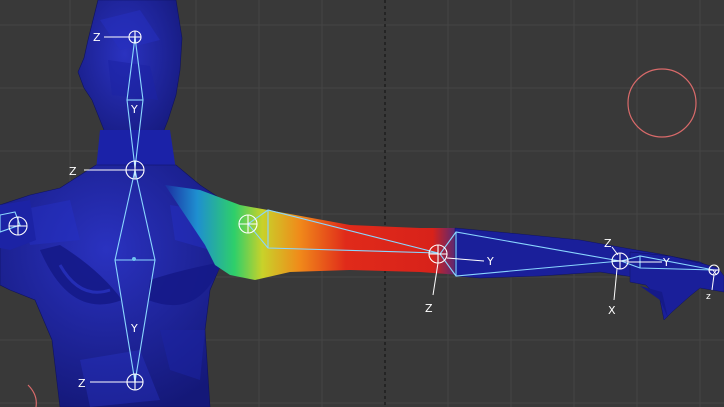 This screenshot has width=724, height=407. What do you see at coordinates (666, 262) in the screenshot?
I see `axis-label-wrist-y: Y` at bounding box center [666, 262].